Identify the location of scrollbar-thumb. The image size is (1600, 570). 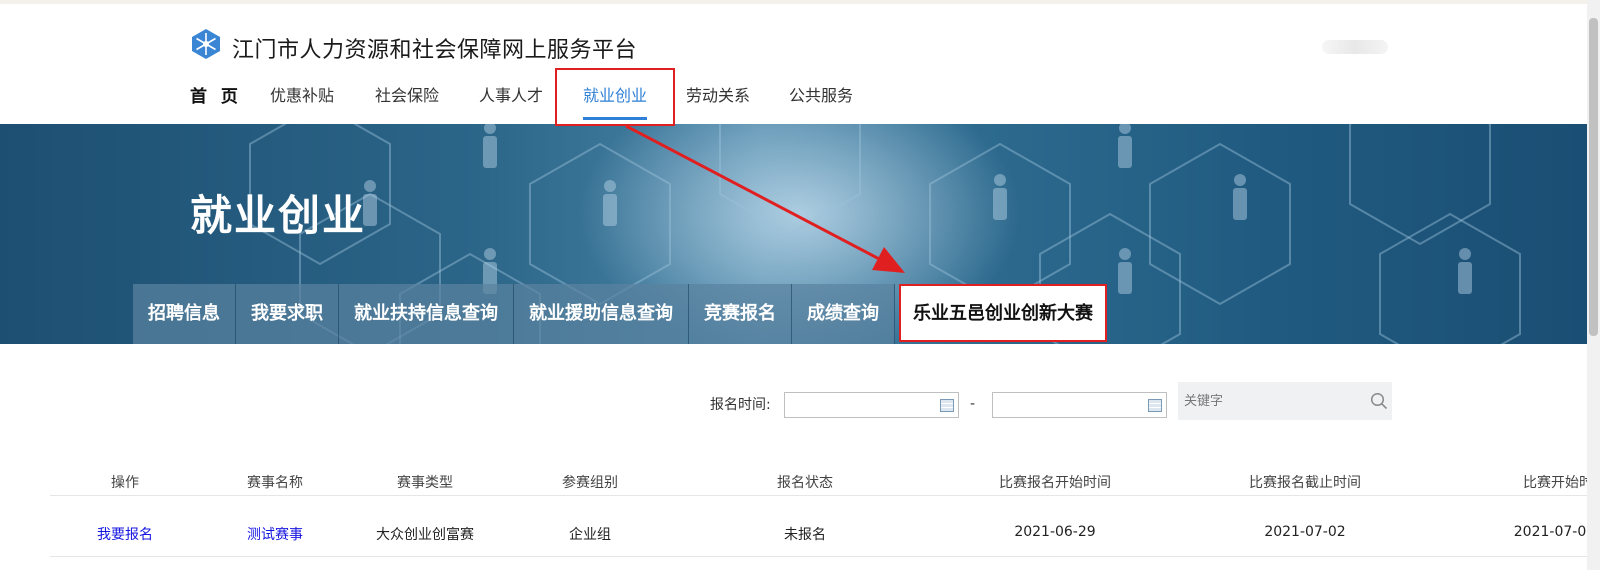
(1593, 177).